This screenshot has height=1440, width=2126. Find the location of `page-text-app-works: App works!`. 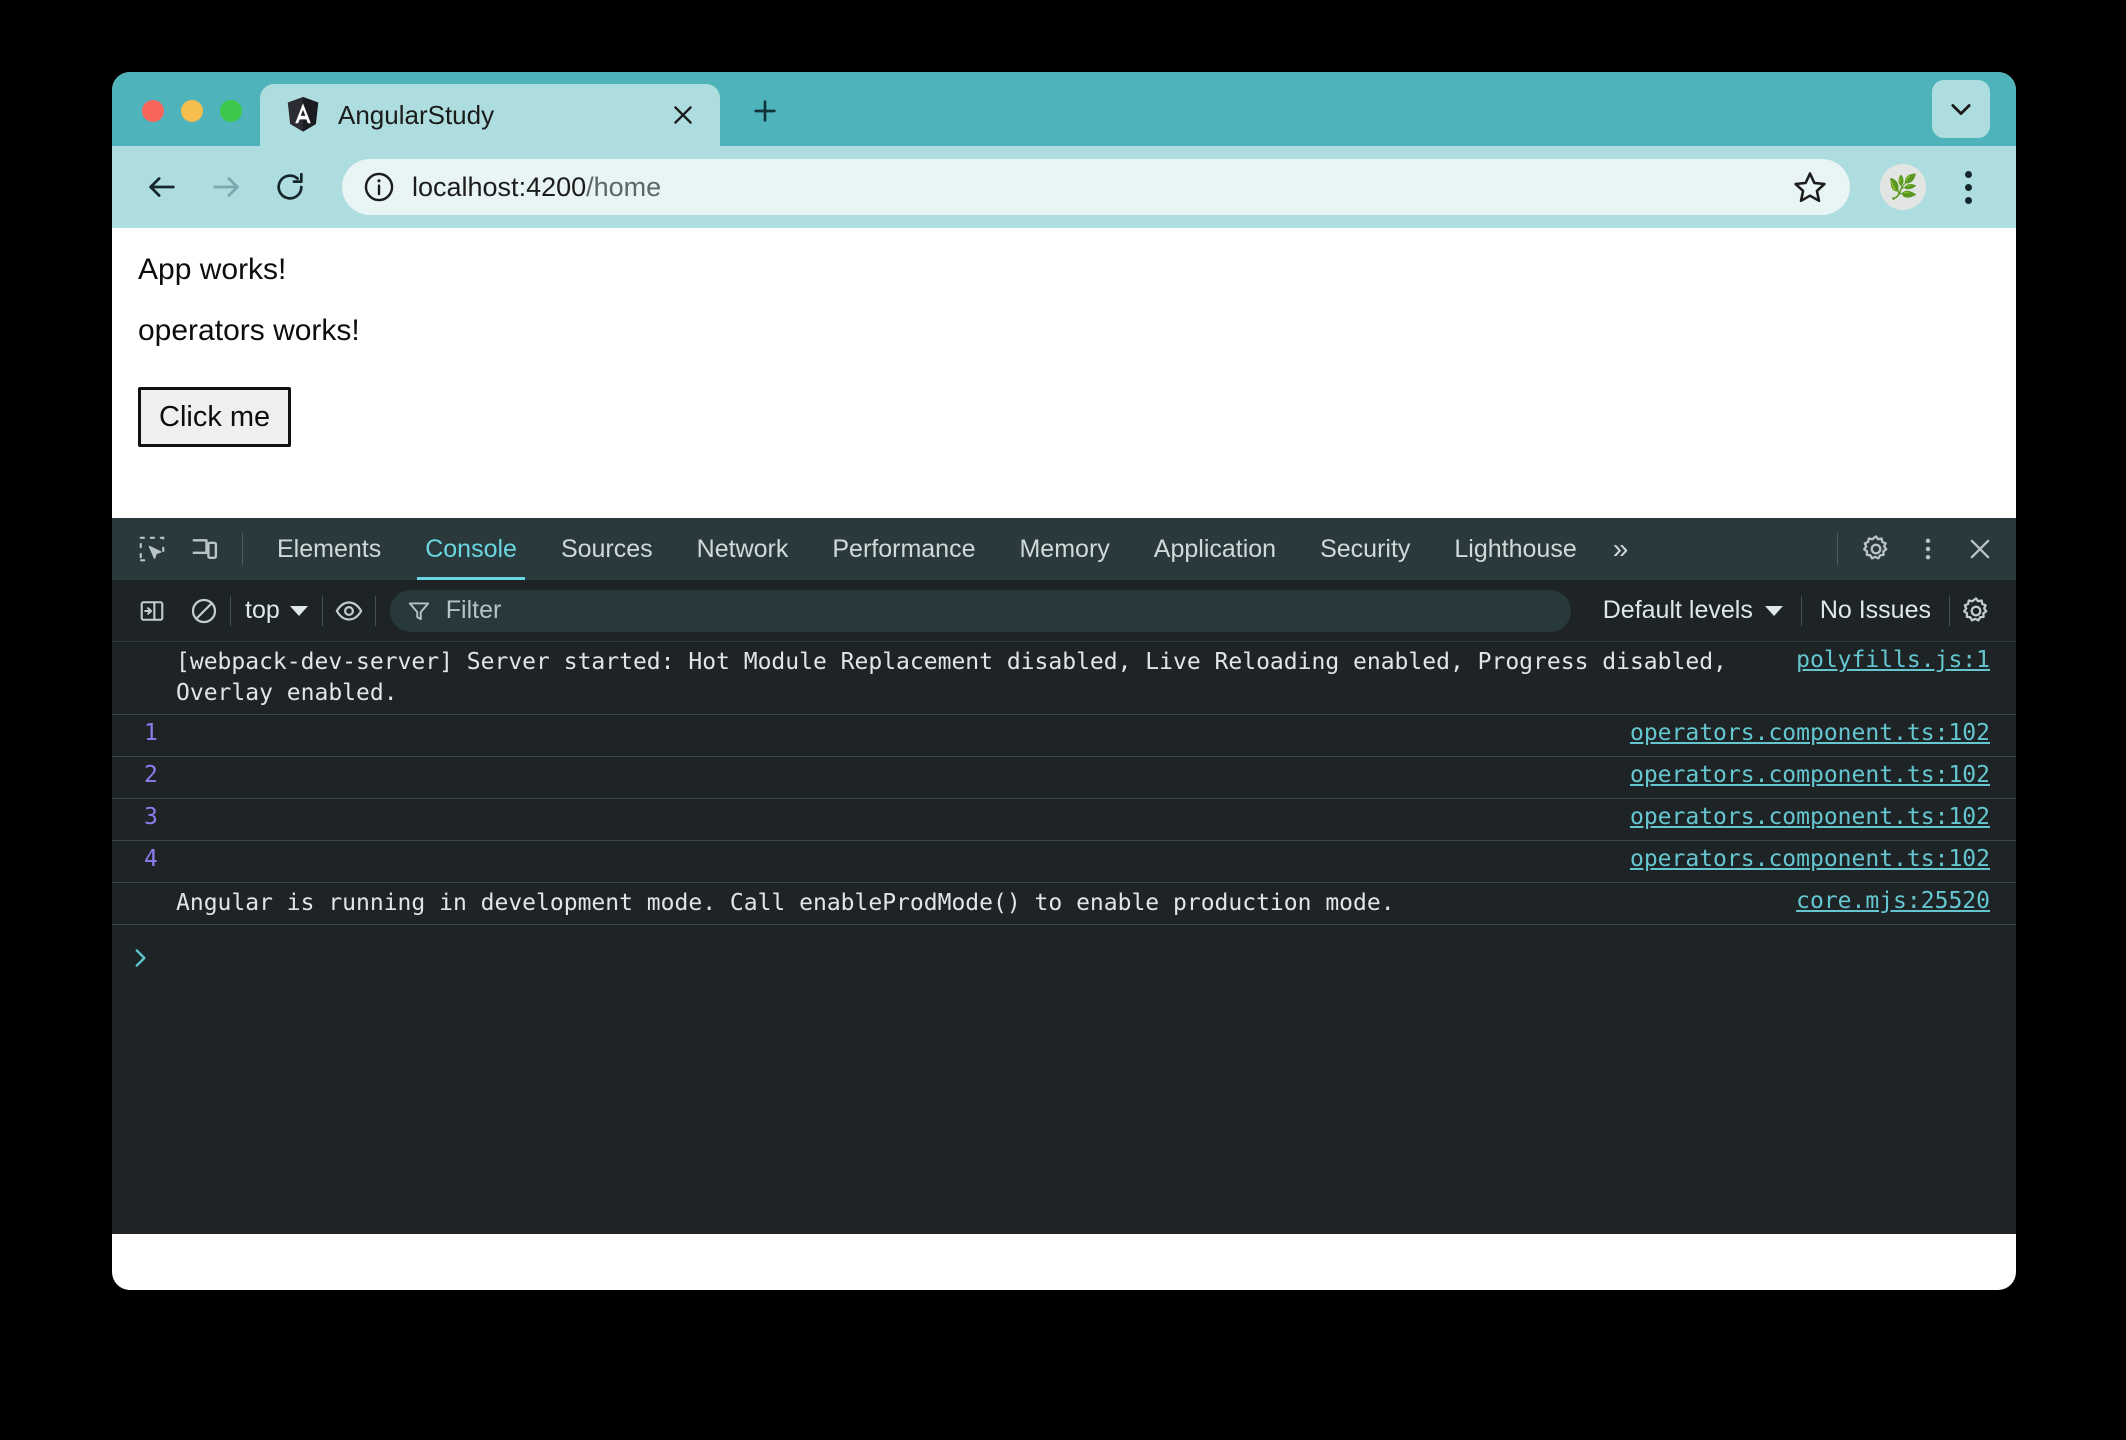

page-text-app-works: App works! is located at coordinates (212, 269).